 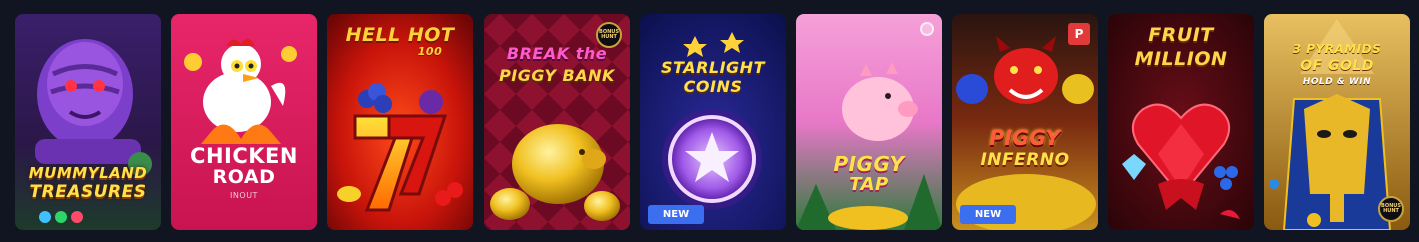 I want to click on game-title-line2: TAP, so click(x=869, y=184).